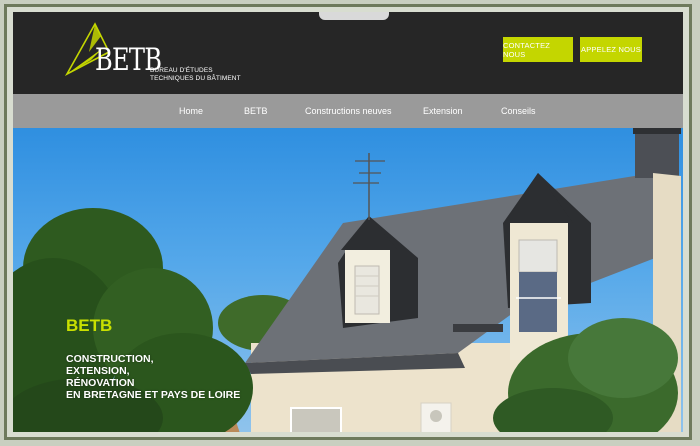  Describe the element at coordinates (354, 16) in the screenshot. I see `top-tab-handle` at that location.